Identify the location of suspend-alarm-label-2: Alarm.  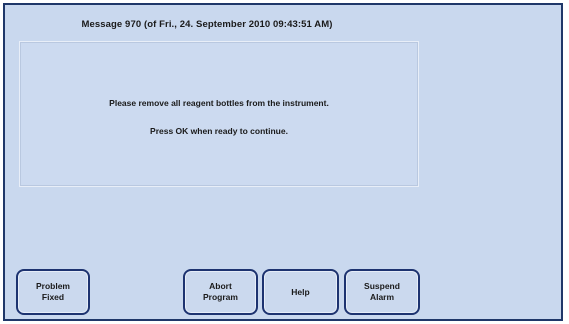
(382, 297).